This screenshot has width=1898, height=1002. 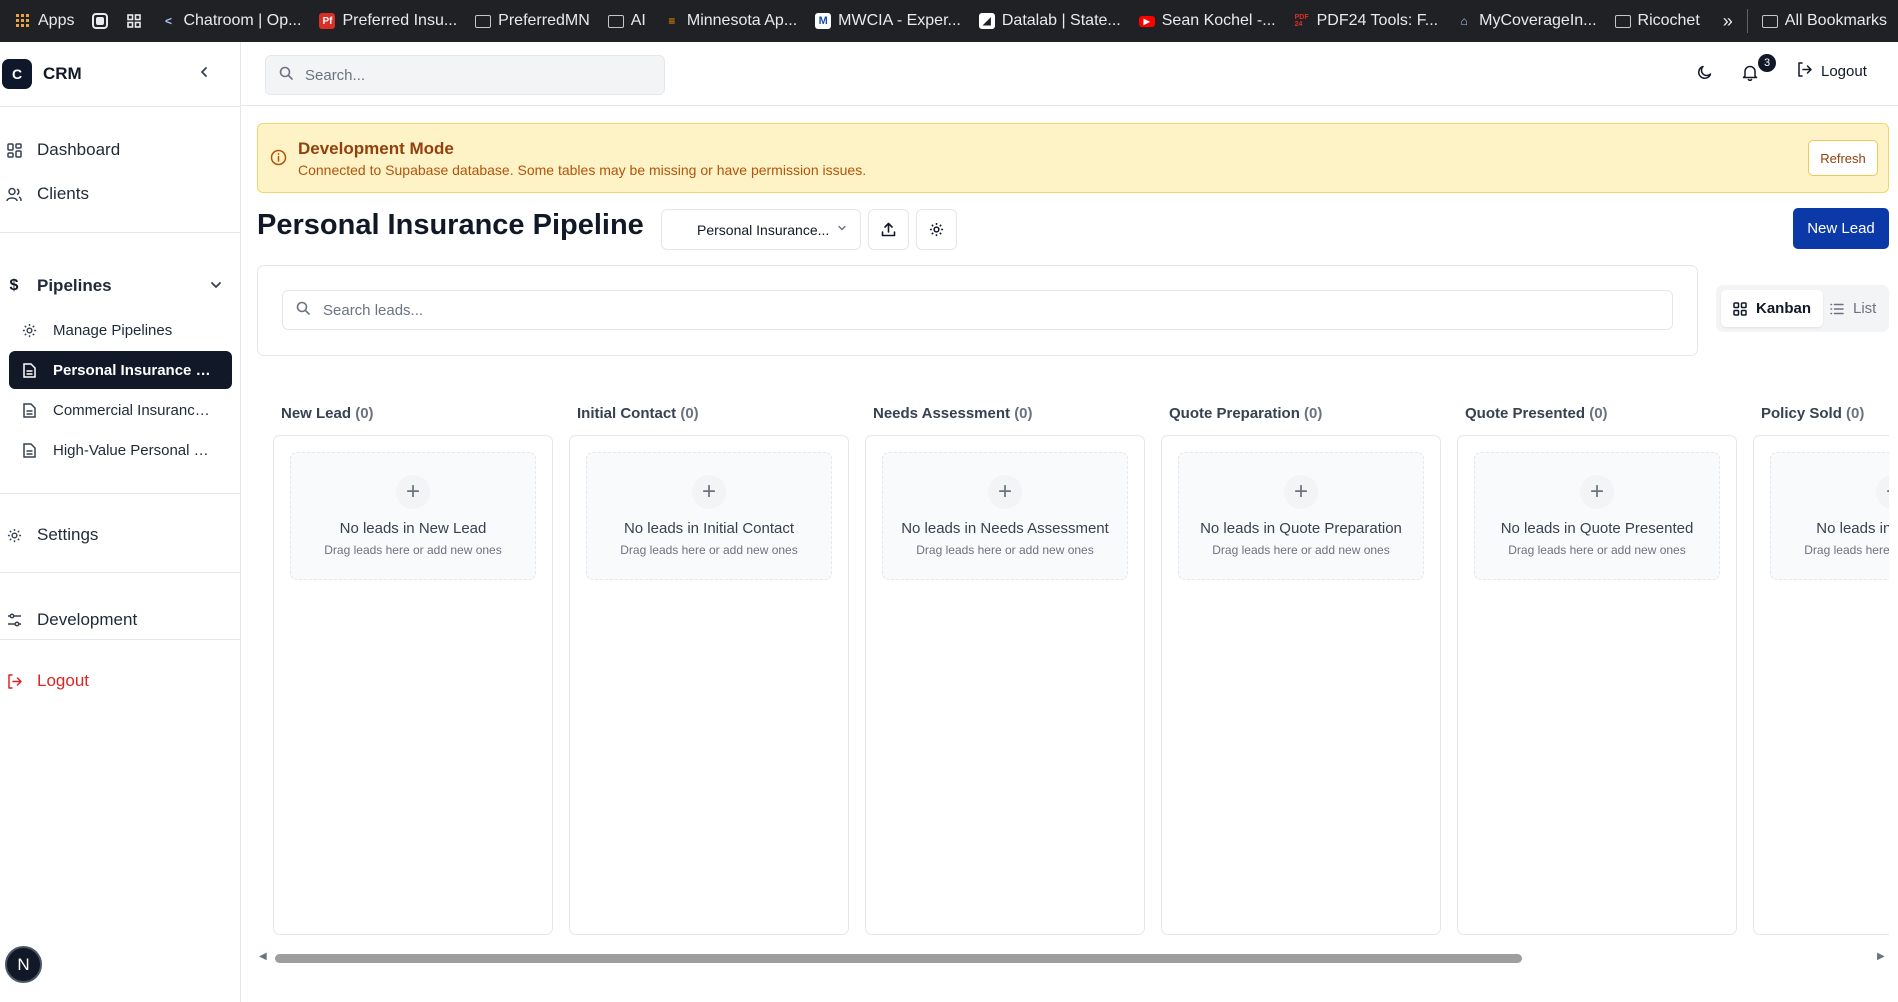 What do you see at coordinates (544, 20) in the screenshot?
I see `bookmark-label: PreferredMN` at bounding box center [544, 20].